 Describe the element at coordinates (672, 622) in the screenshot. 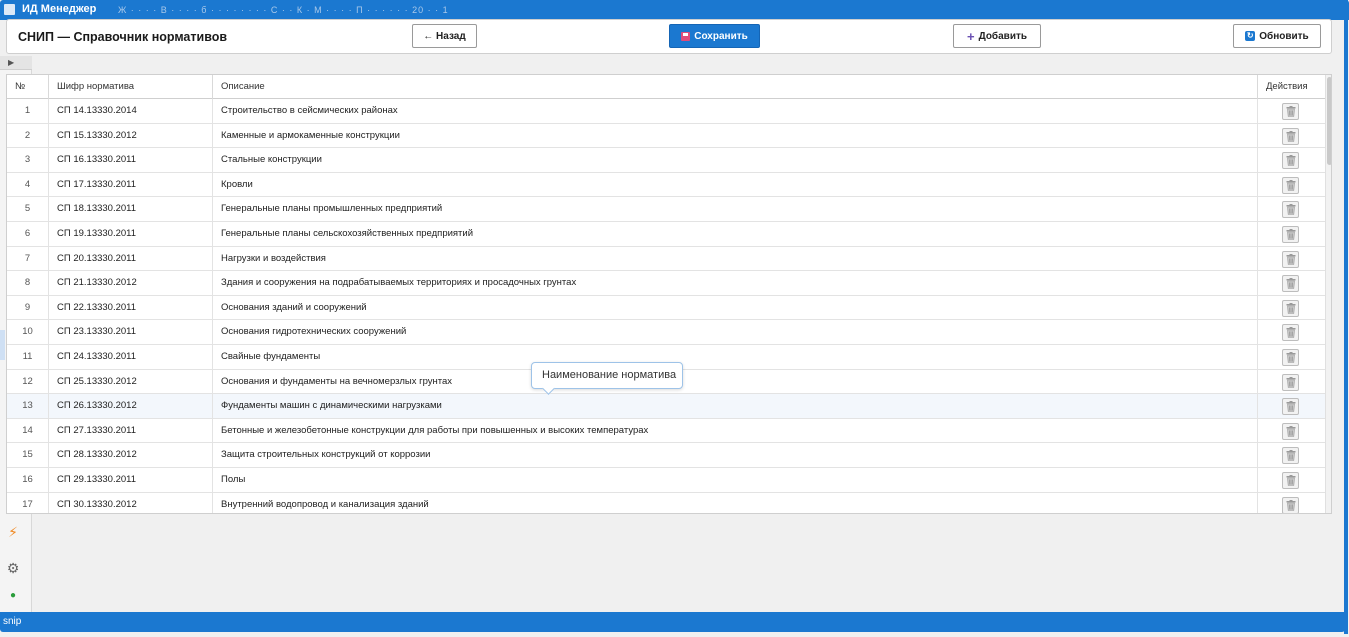

I see `status-bar: snip` at that location.